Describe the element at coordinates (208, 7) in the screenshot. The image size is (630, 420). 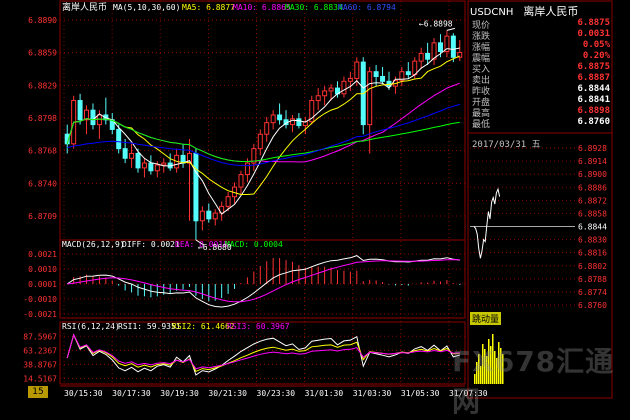
I see `ma5-readout: MA5: 6.8877` at that location.